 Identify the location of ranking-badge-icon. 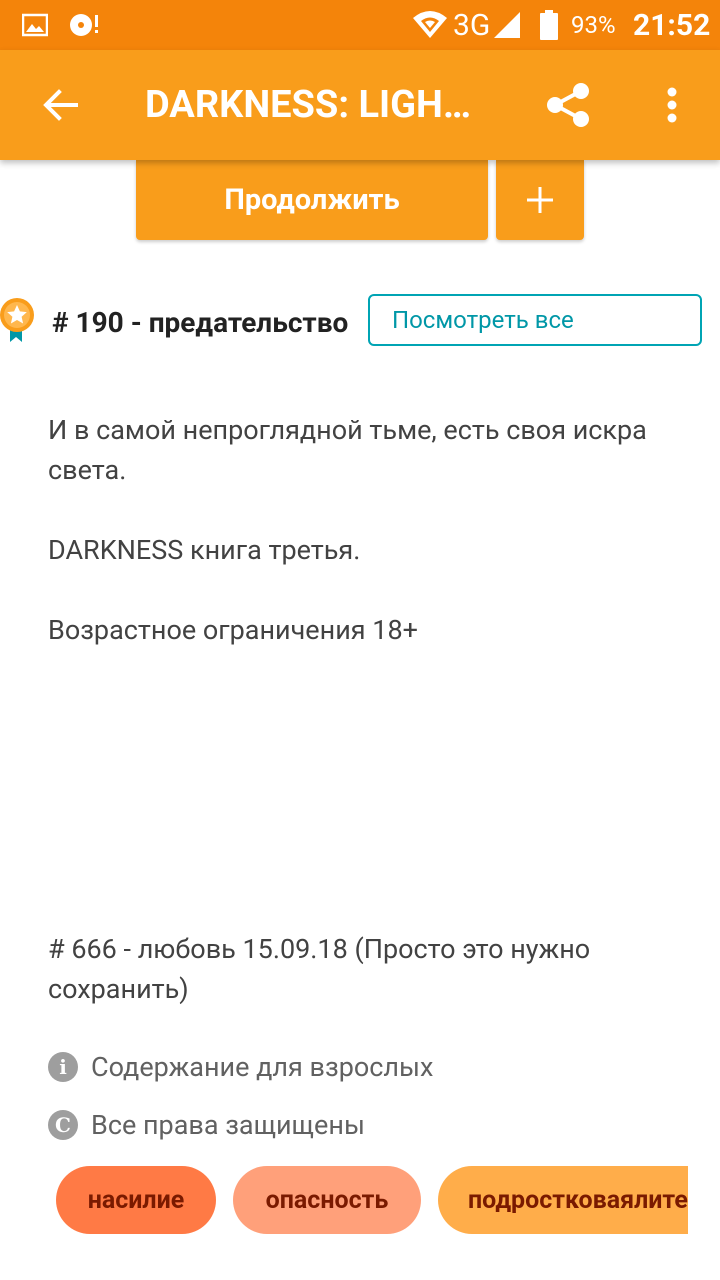
(19, 323).